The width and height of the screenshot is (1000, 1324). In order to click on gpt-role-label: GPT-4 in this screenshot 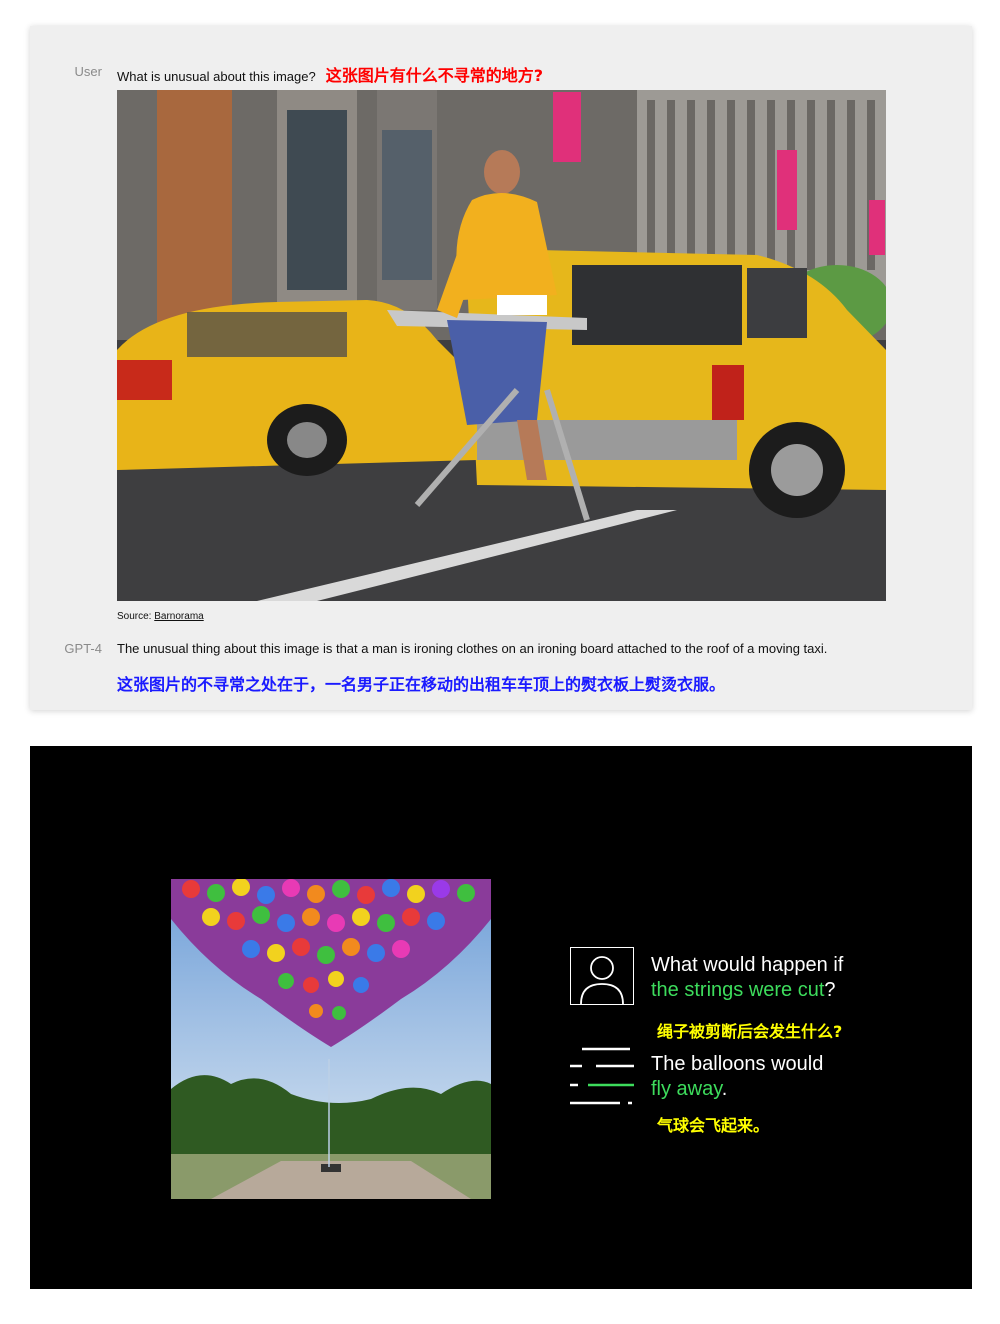, I will do `click(83, 648)`.